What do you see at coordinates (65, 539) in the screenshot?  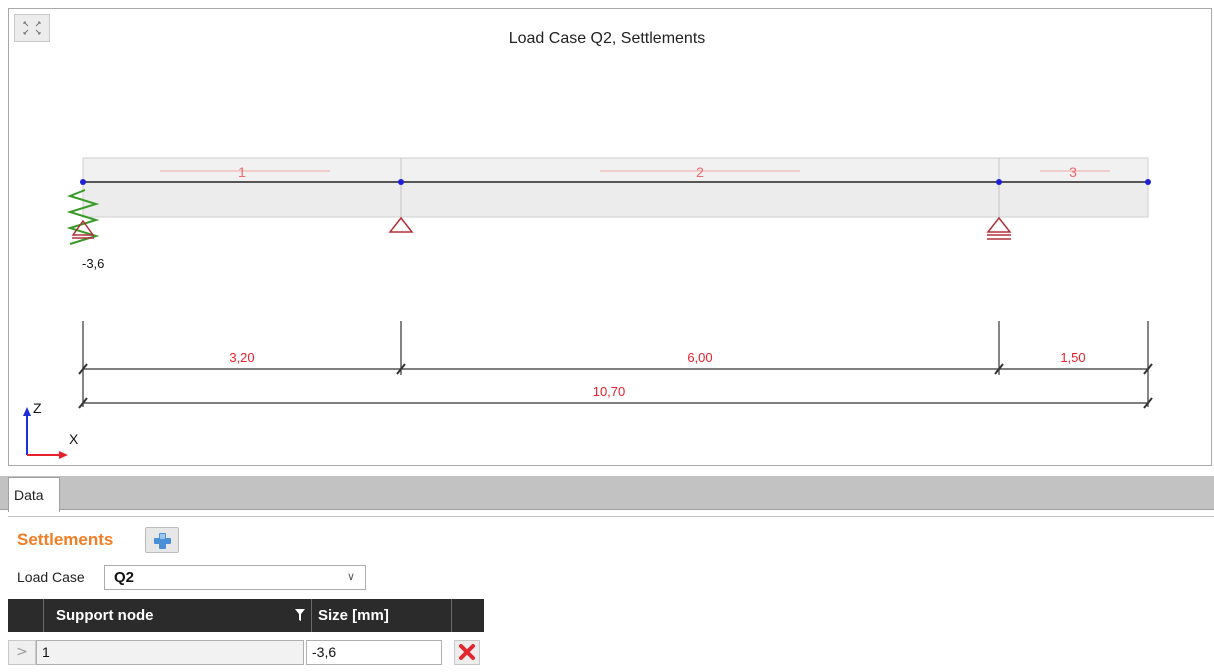 I see `section-title: Settlements` at bounding box center [65, 539].